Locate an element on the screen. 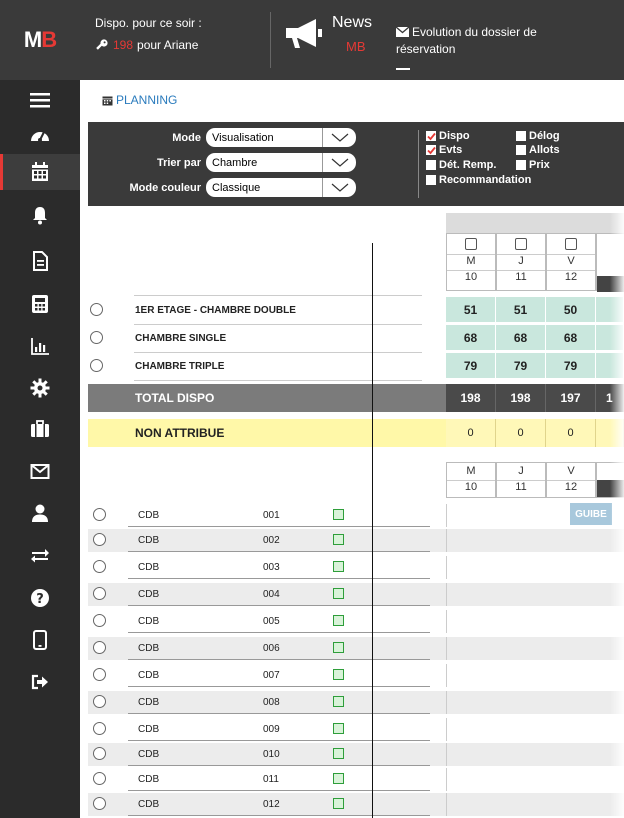 Image resolution: width=624 pixels, height=818 pixels. filter-color-row: Mode couleur Classique is located at coordinates (222, 187).